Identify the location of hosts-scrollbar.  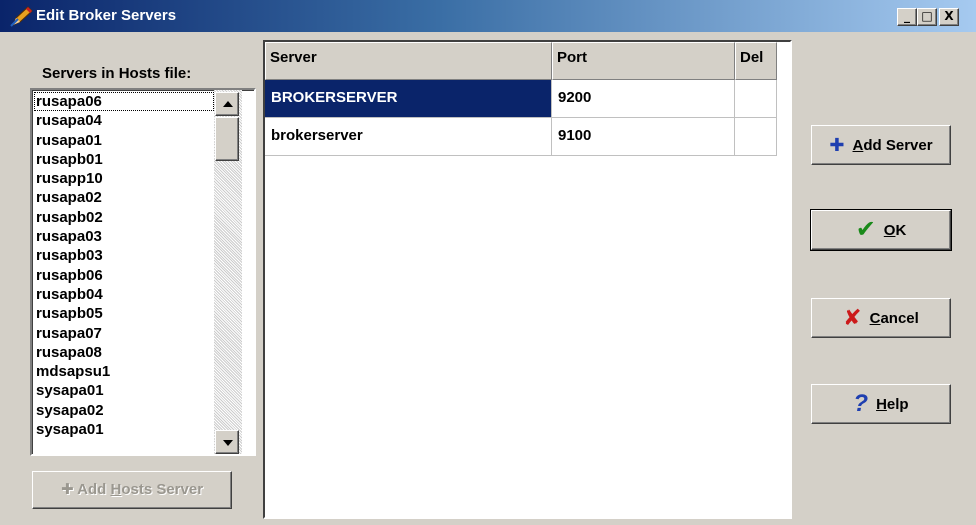
(228, 272).